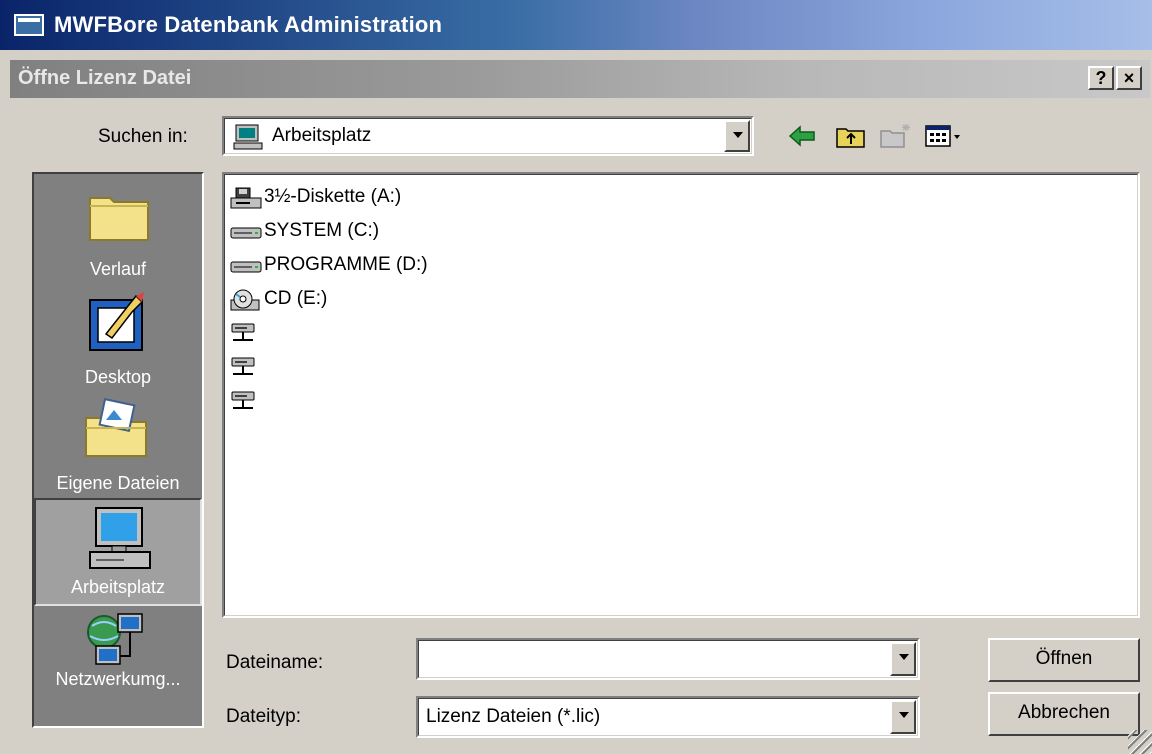 This screenshot has width=1152, height=754. I want to click on new-folder-icon, so click(895, 136).